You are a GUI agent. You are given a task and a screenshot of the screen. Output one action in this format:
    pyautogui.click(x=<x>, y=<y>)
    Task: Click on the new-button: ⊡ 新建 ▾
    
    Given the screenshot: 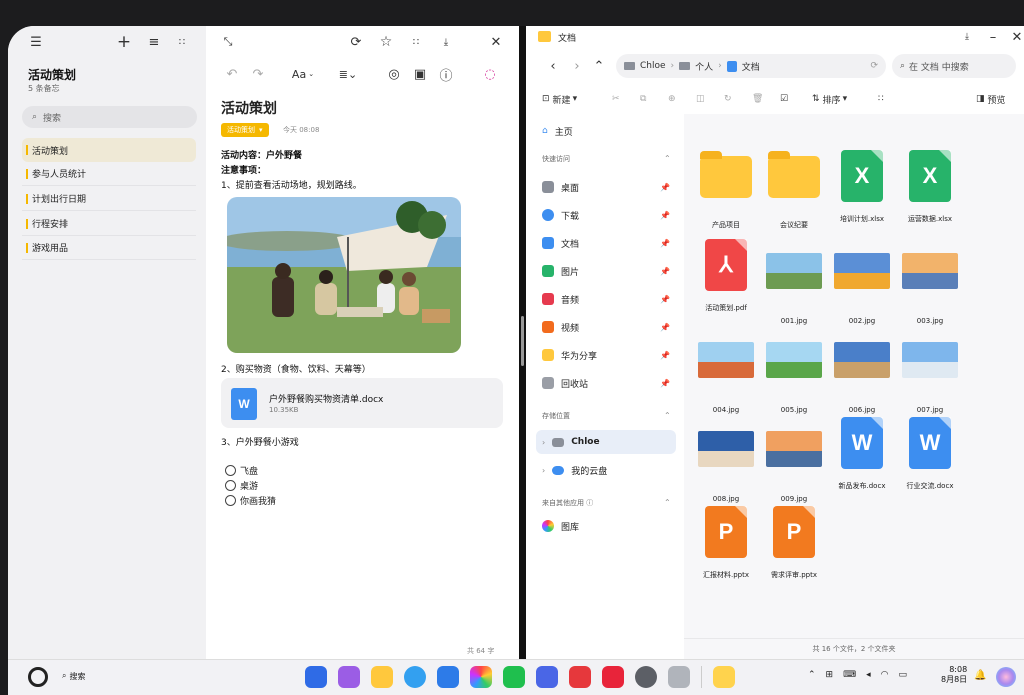 What is the action you would take?
    pyautogui.click(x=559, y=99)
    